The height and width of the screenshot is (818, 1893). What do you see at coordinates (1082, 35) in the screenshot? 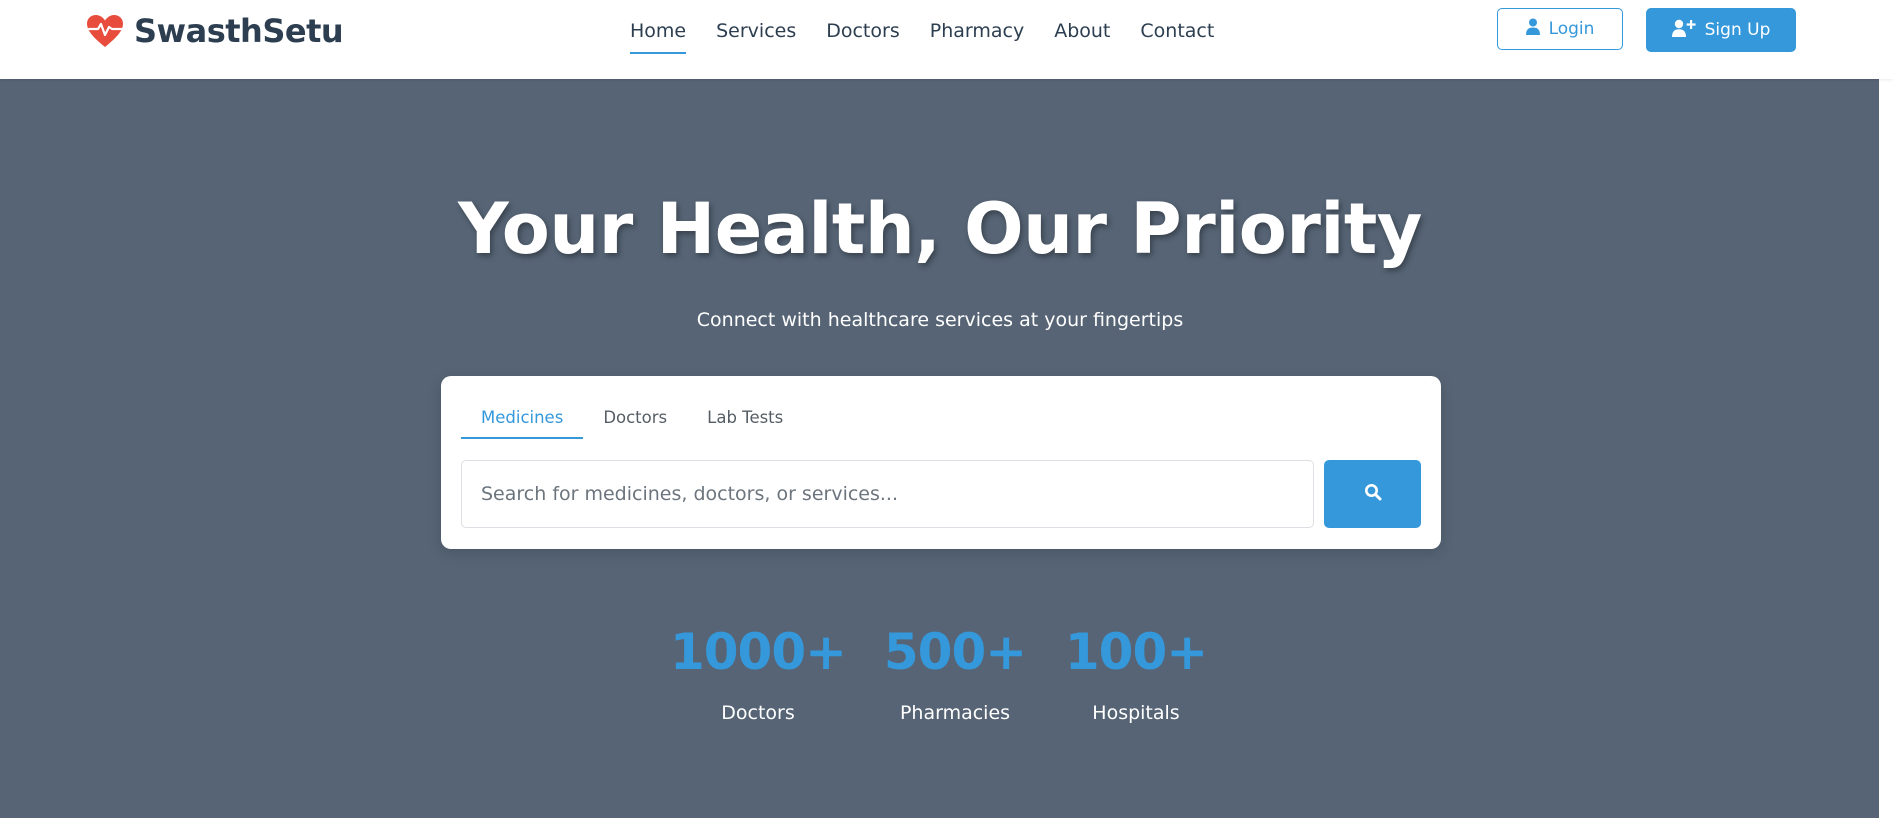
I see `nav-item-about: About` at bounding box center [1082, 35].